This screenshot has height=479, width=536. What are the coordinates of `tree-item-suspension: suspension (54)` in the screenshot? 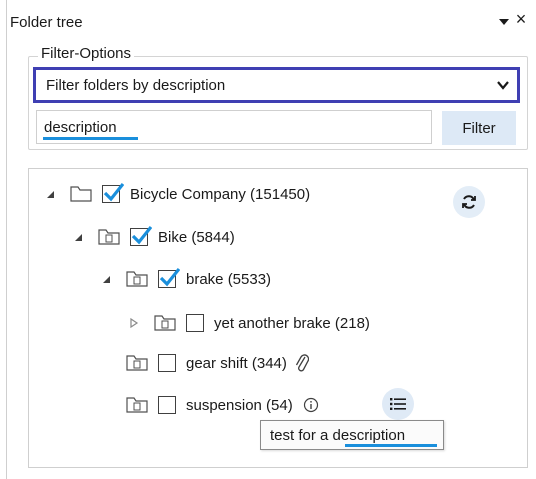 It's located at (222, 405).